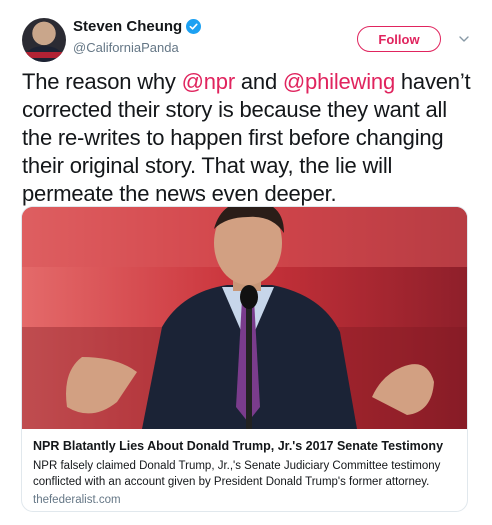 The image size is (492, 525). Describe the element at coordinates (102, 81) in the screenshot. I see `tweet-text-start: The reason why` at that location.